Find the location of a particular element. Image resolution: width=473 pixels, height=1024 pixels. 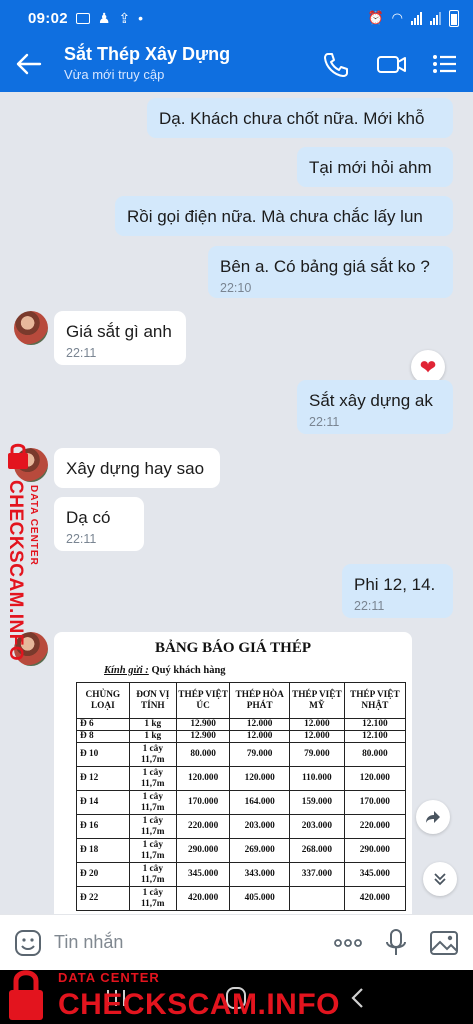

price-table-cell: 220.000 is located at coordinates (203, 826).